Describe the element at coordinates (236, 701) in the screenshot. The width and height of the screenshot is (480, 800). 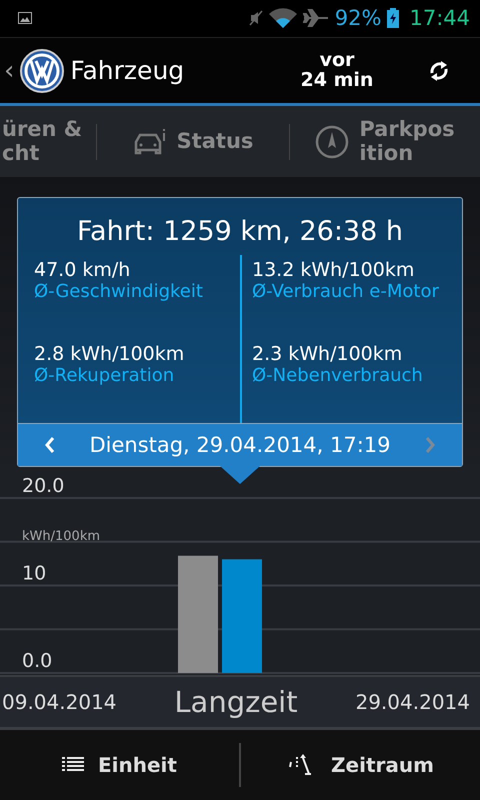
I see `range-label: Langzeit` at that location.